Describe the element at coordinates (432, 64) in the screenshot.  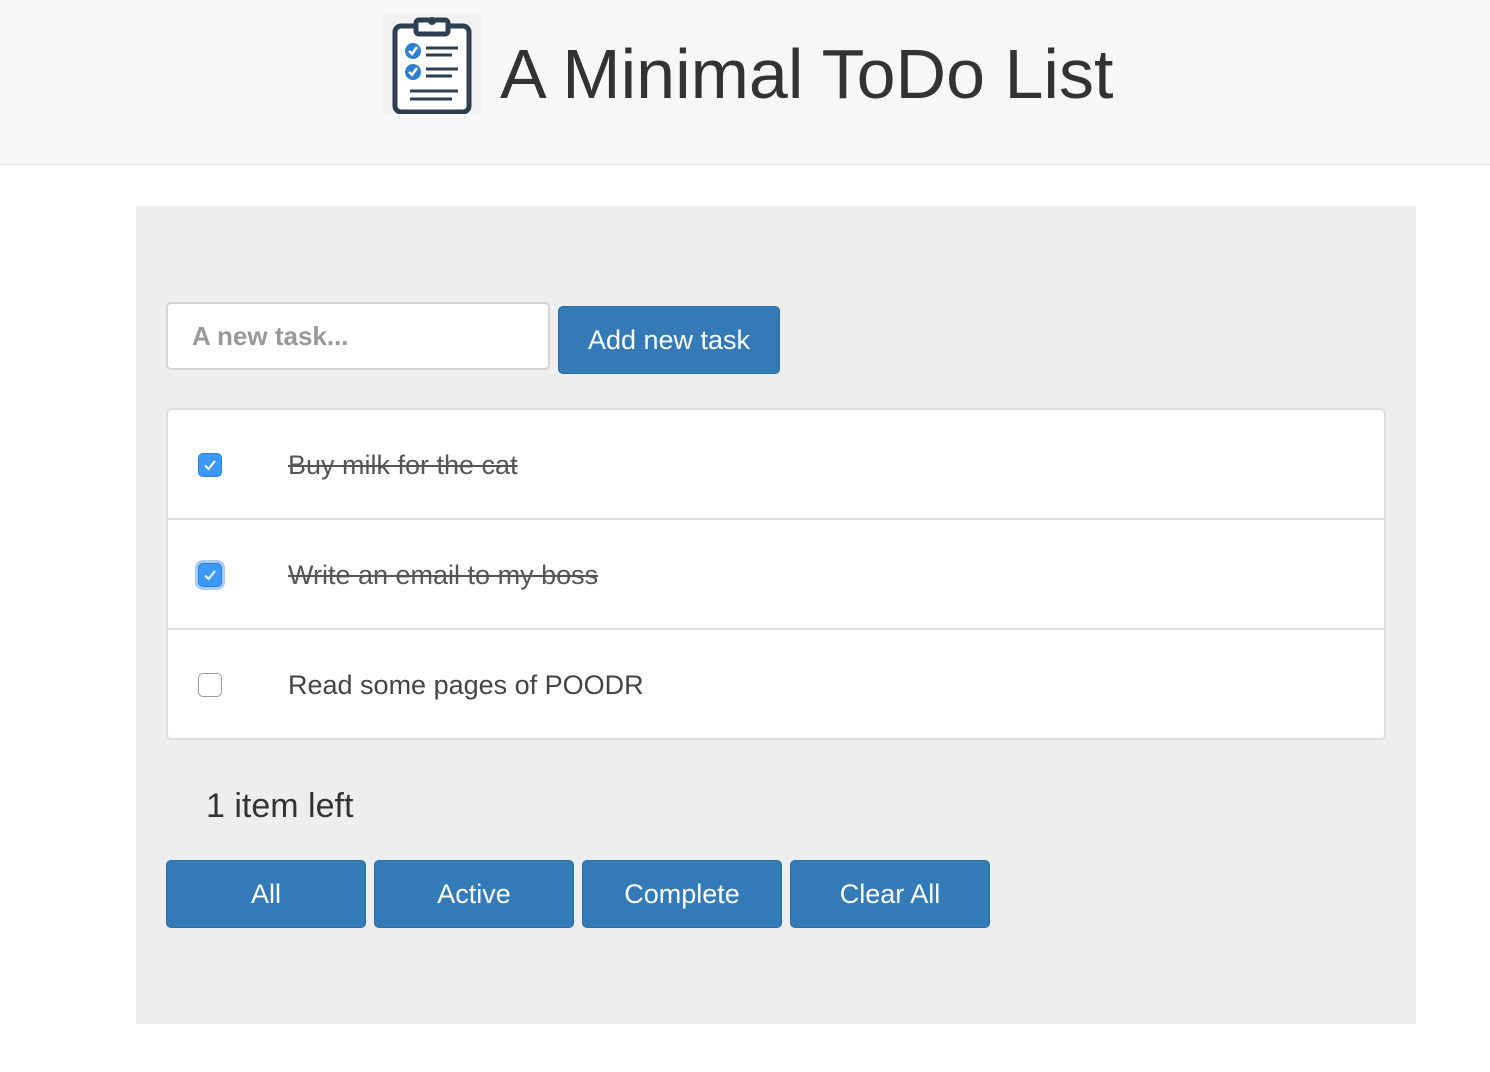
I see `clipboard-checklist-icon` at that location.